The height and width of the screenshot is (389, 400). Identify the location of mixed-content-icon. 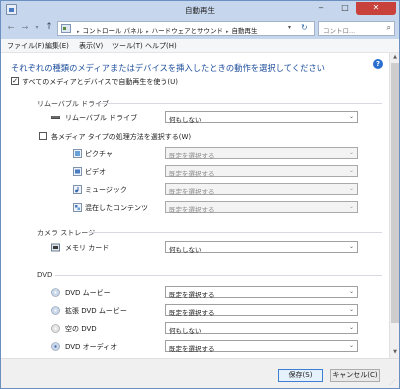
(77, 207).